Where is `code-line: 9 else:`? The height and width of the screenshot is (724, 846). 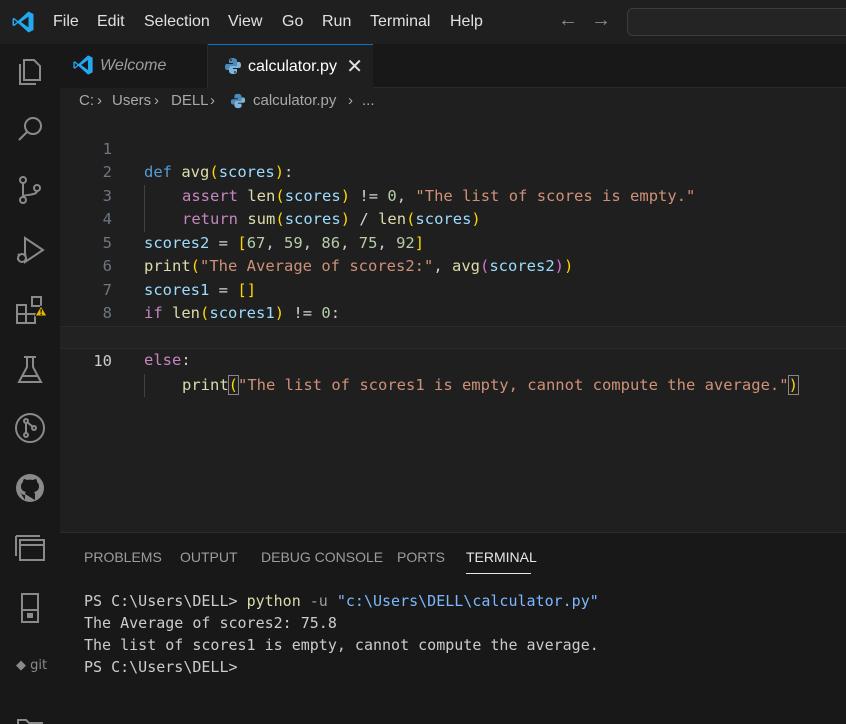
code-line: 9 else: is located at coordinates (453, 336).